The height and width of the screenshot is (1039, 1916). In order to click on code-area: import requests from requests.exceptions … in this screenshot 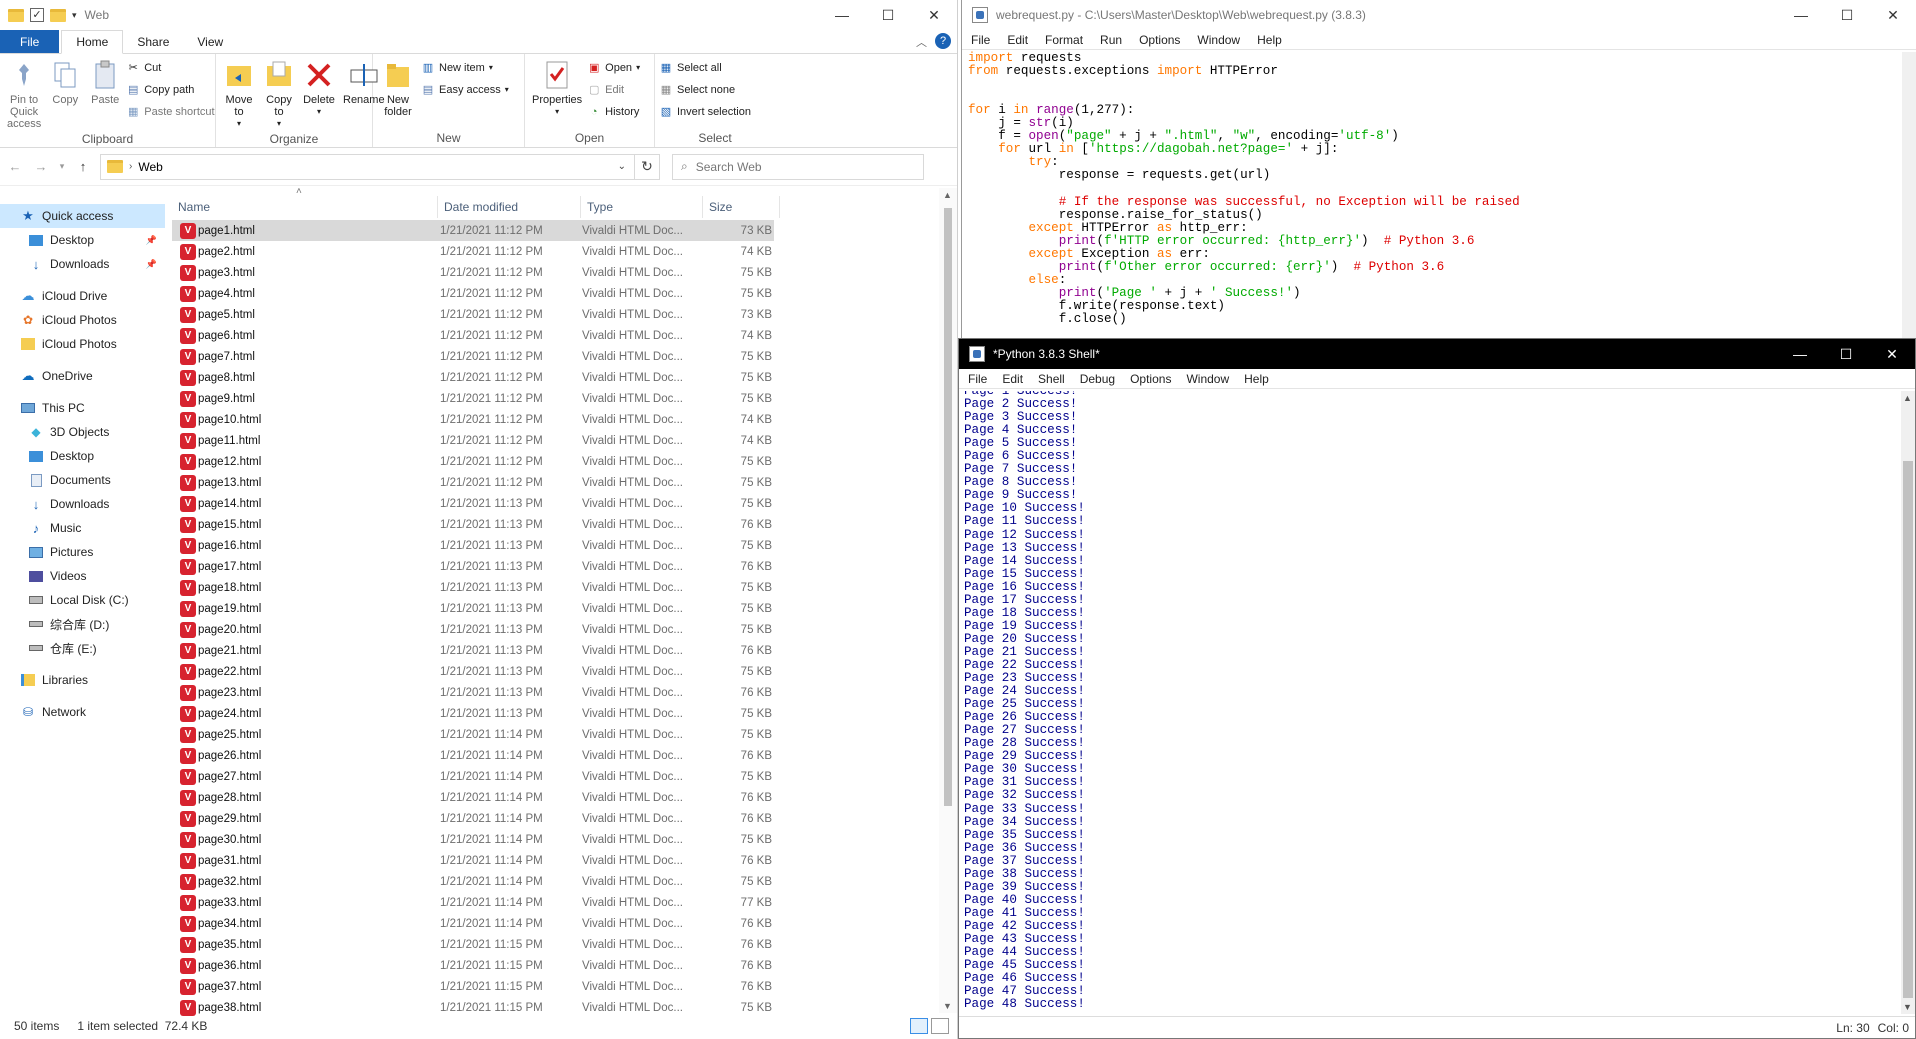, I will do `click(1432, 188)`.